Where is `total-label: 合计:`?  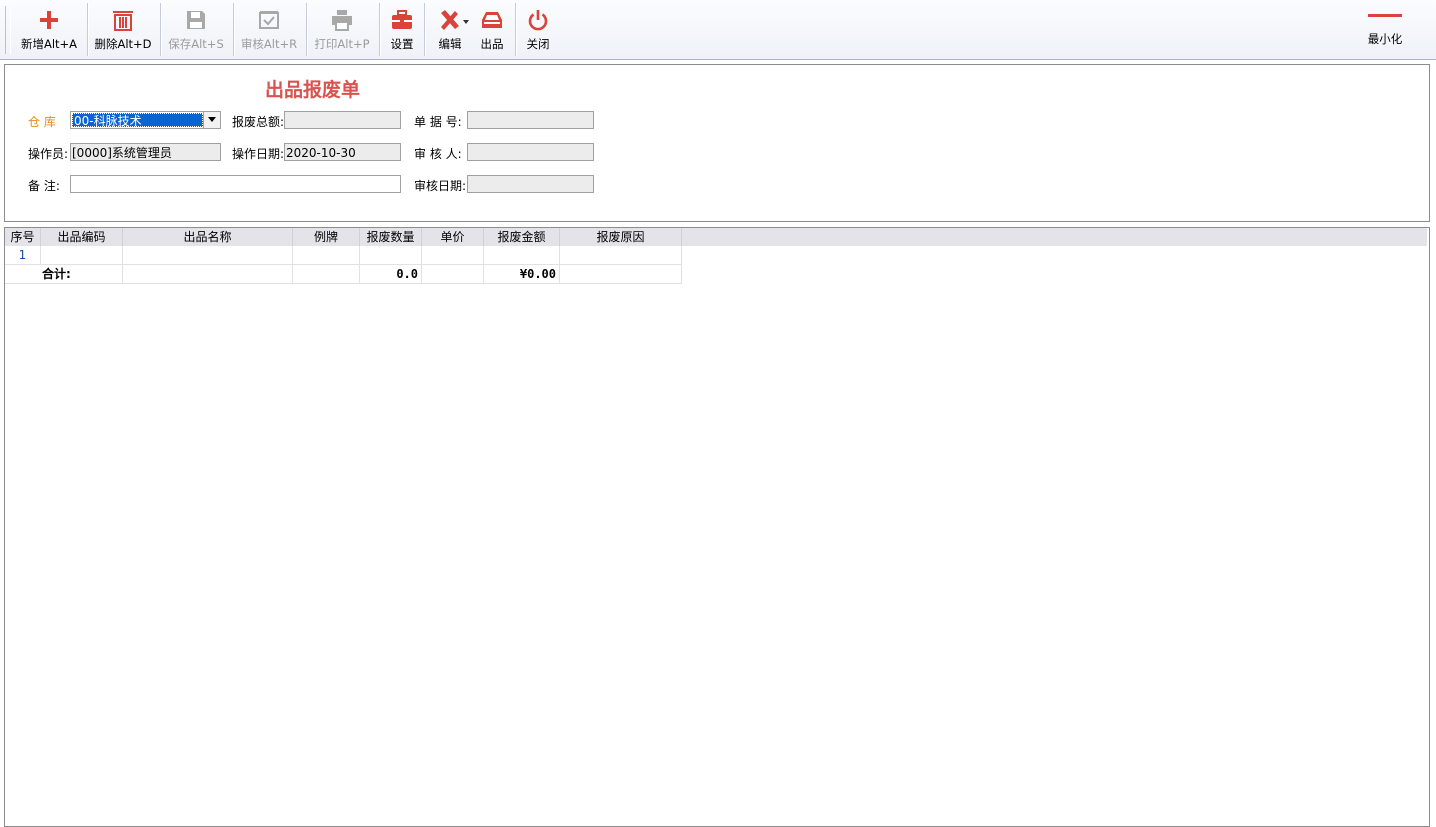 total-label: 合计: is located at coordinates (82, 274).